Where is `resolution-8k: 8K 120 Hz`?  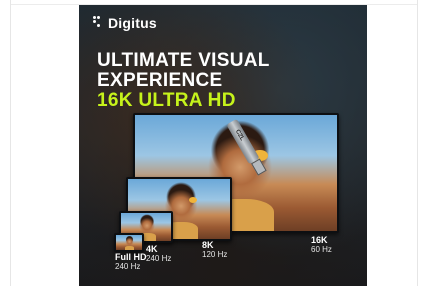
resolution-8k: 8K 120 Hz is located at coordinates (214, 249).